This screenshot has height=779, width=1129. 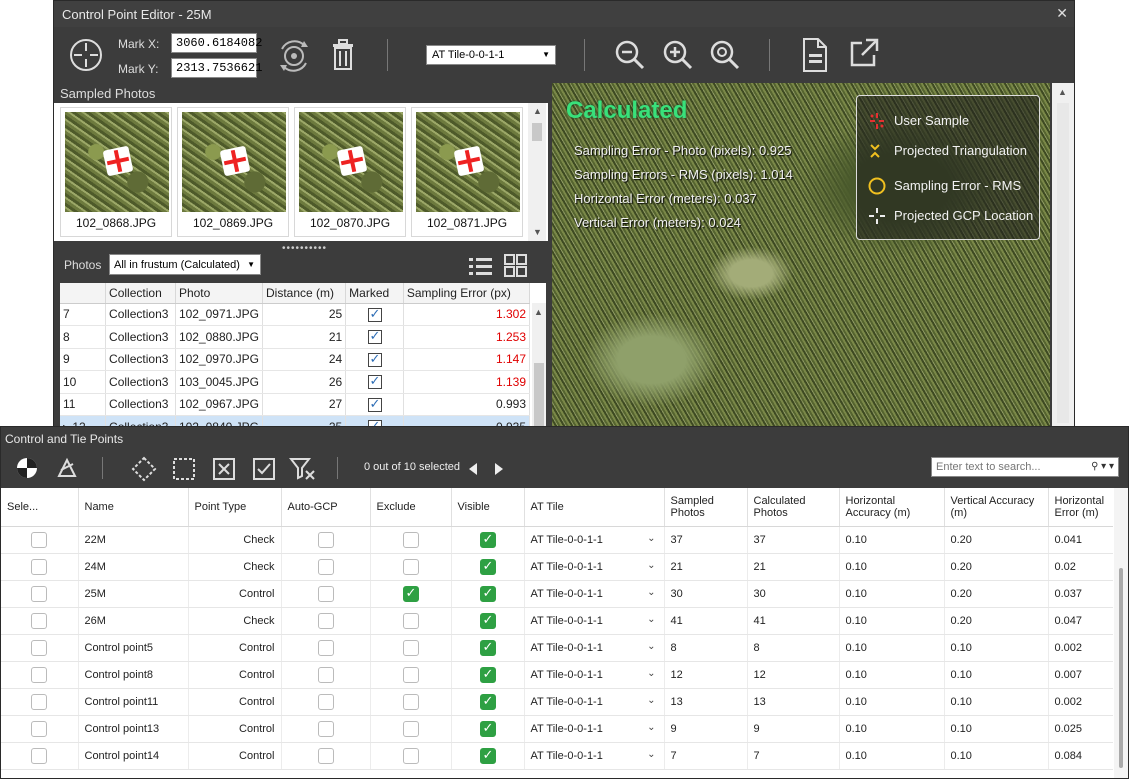 I want to click on column-header: Name, so click(x=133, y=507).